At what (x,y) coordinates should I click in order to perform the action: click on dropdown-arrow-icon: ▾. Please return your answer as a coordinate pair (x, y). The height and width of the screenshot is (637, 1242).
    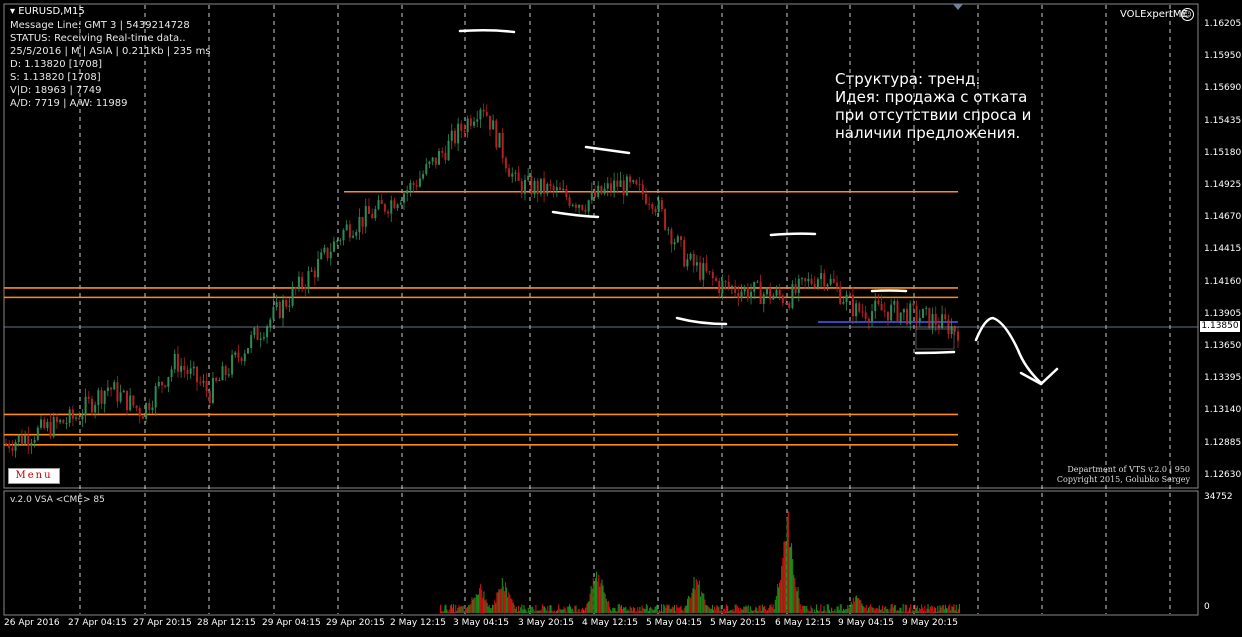
    Looking at the image, I should click on (12, 11).